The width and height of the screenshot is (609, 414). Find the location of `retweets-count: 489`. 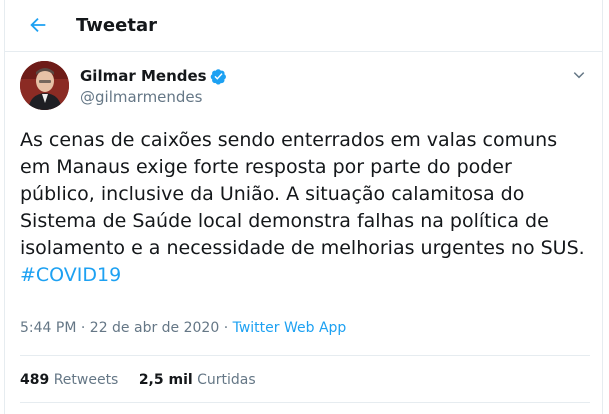

retweets-count: 489 is located at coordinates (35, 380).